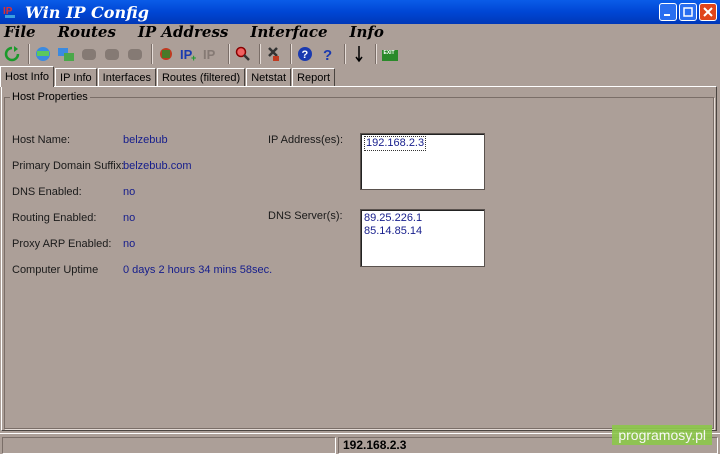 The image size is (720, 454). What do you see at coordinates (166, 54) in the screenshot?
I see `routes-icon` at bounding box center [166, 54].